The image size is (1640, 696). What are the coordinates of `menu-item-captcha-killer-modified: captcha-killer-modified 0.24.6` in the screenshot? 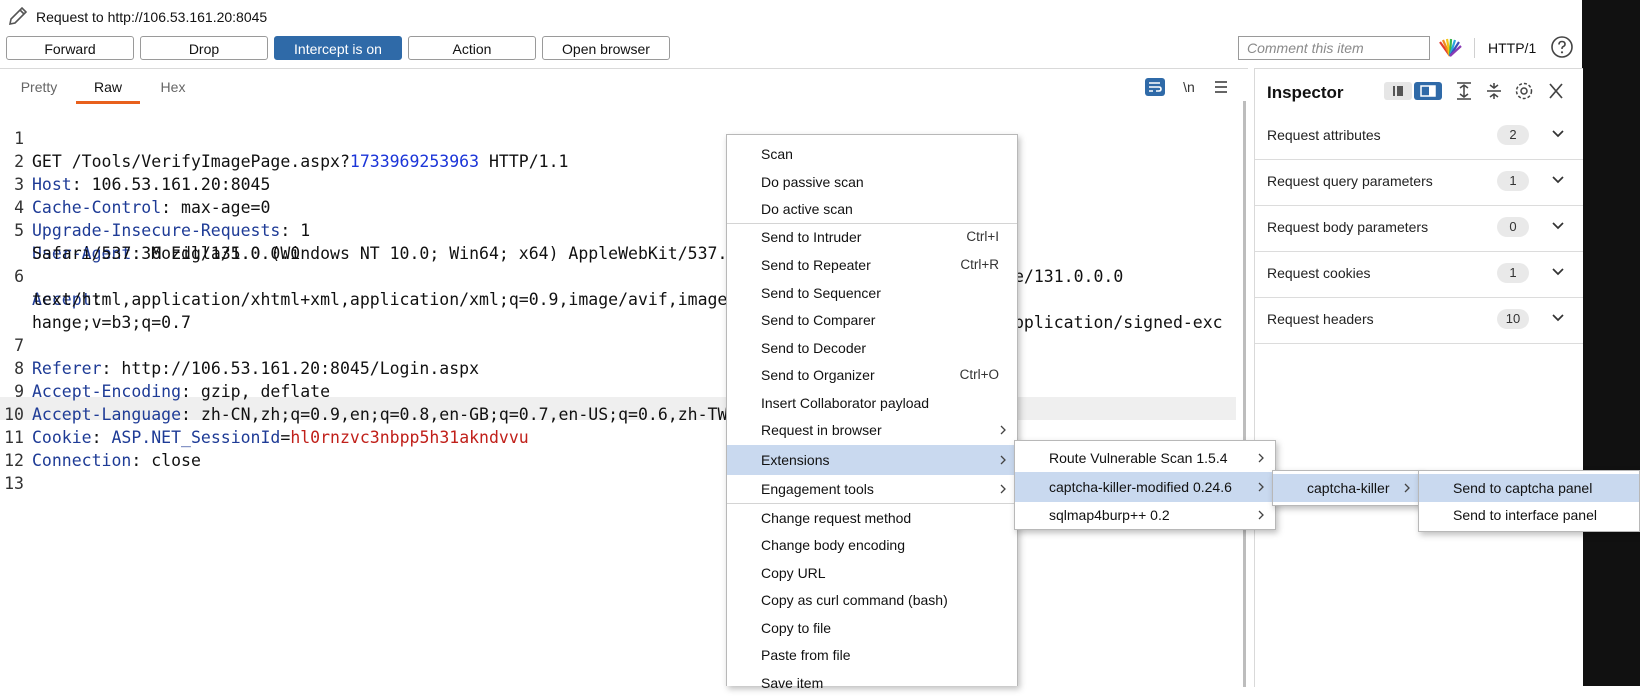 It's located at (1145, 487).